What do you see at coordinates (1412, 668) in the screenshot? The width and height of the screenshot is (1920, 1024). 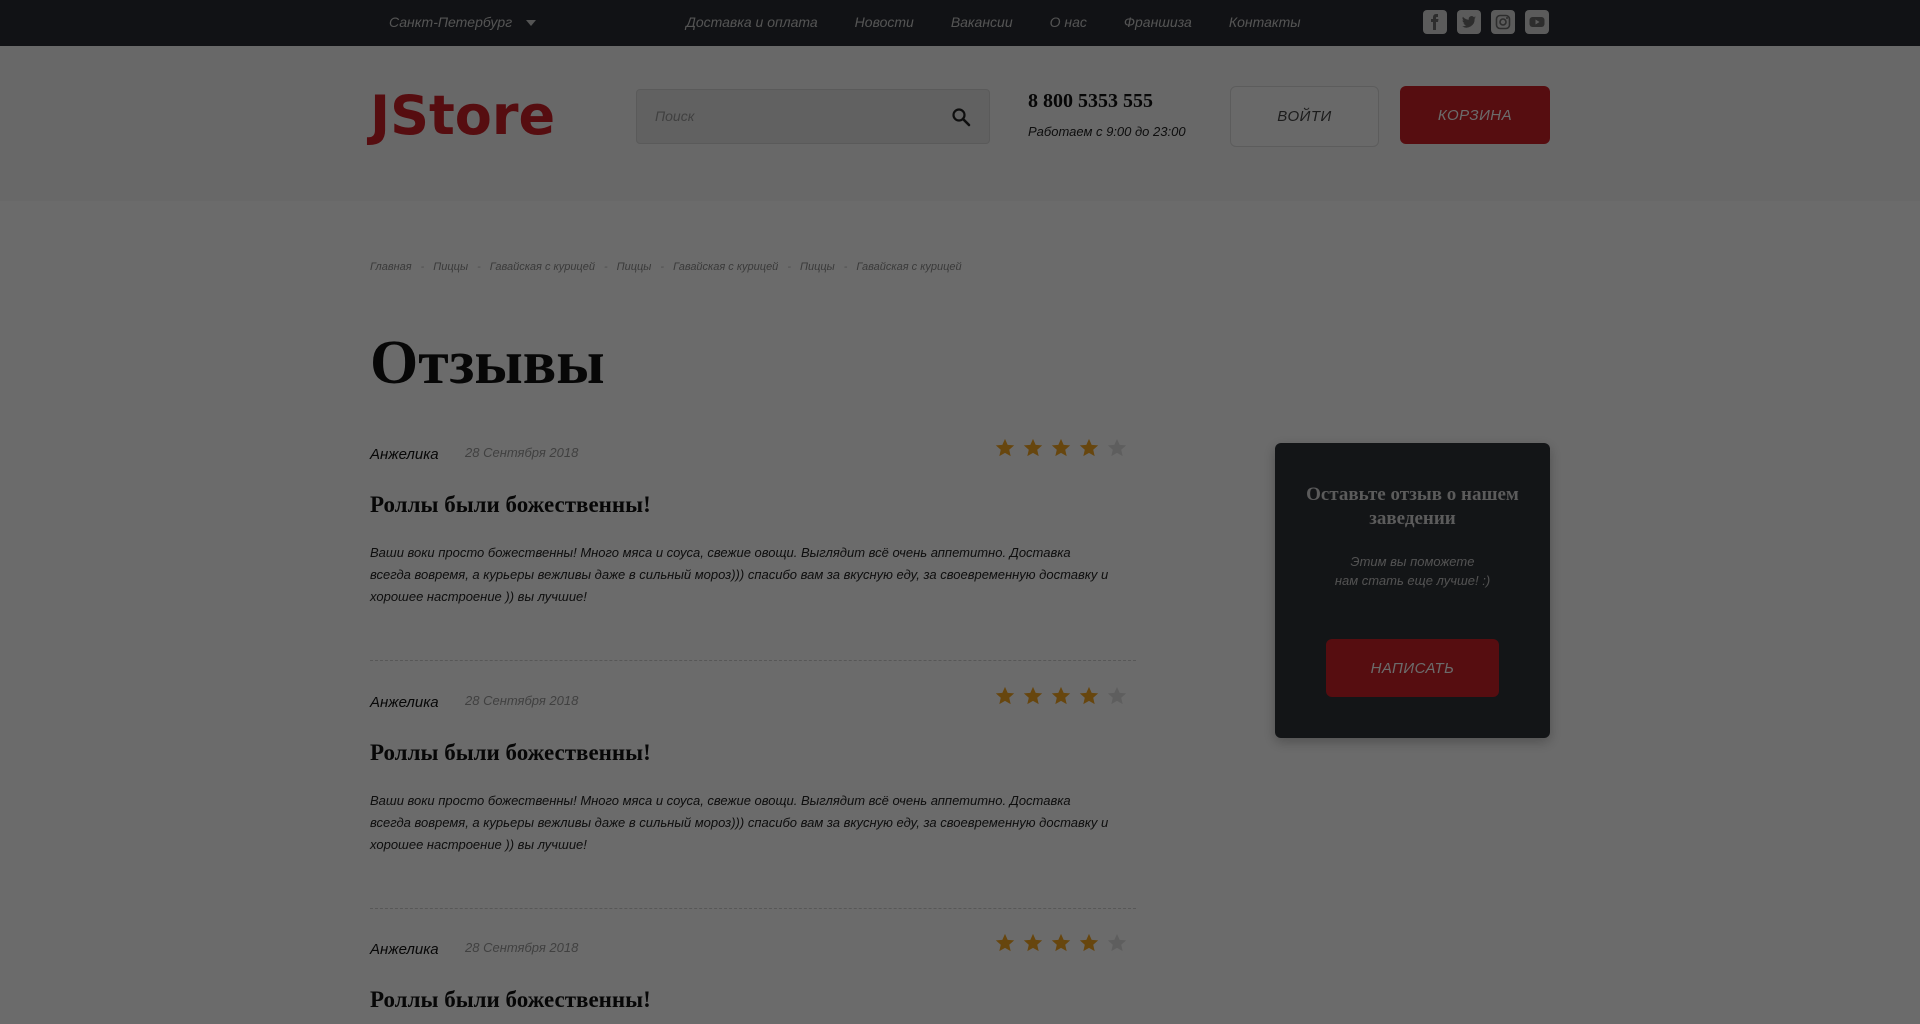 I see `write-review-button: НАПИСАТЬ` at bounding box center [1412, 668].